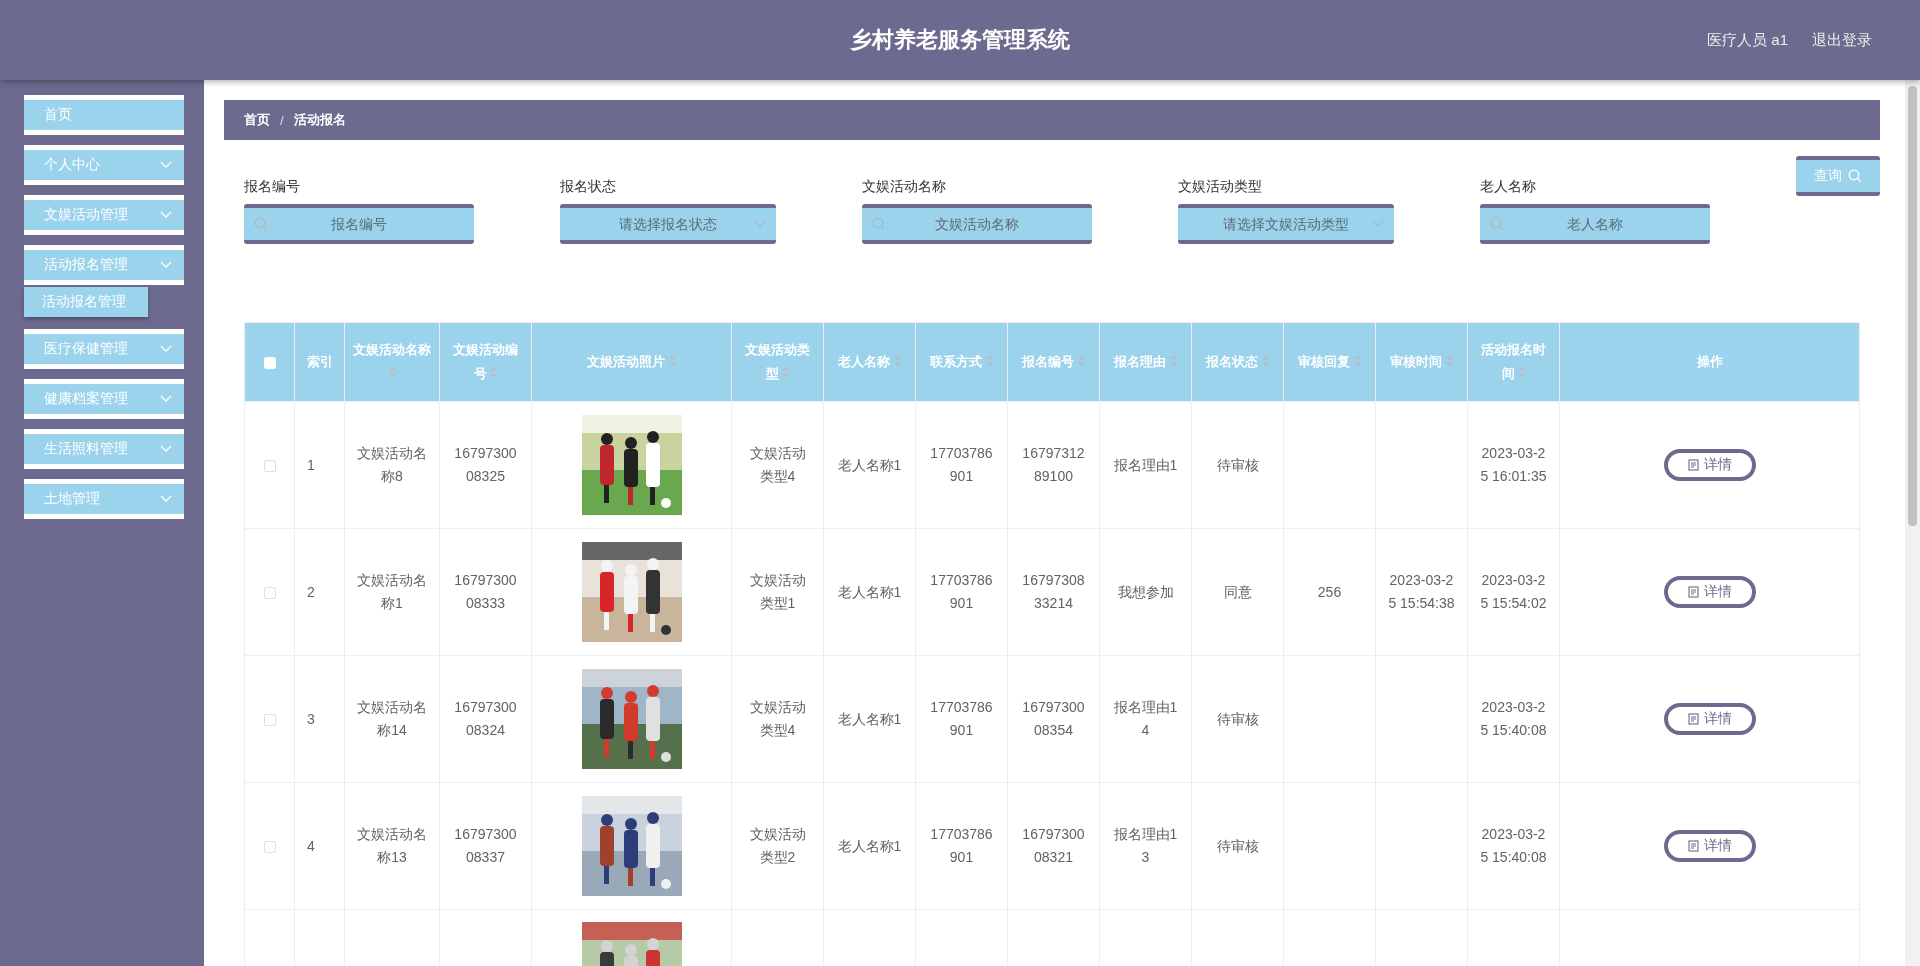  I want to click on table-cell: 3, so click(311, 718).